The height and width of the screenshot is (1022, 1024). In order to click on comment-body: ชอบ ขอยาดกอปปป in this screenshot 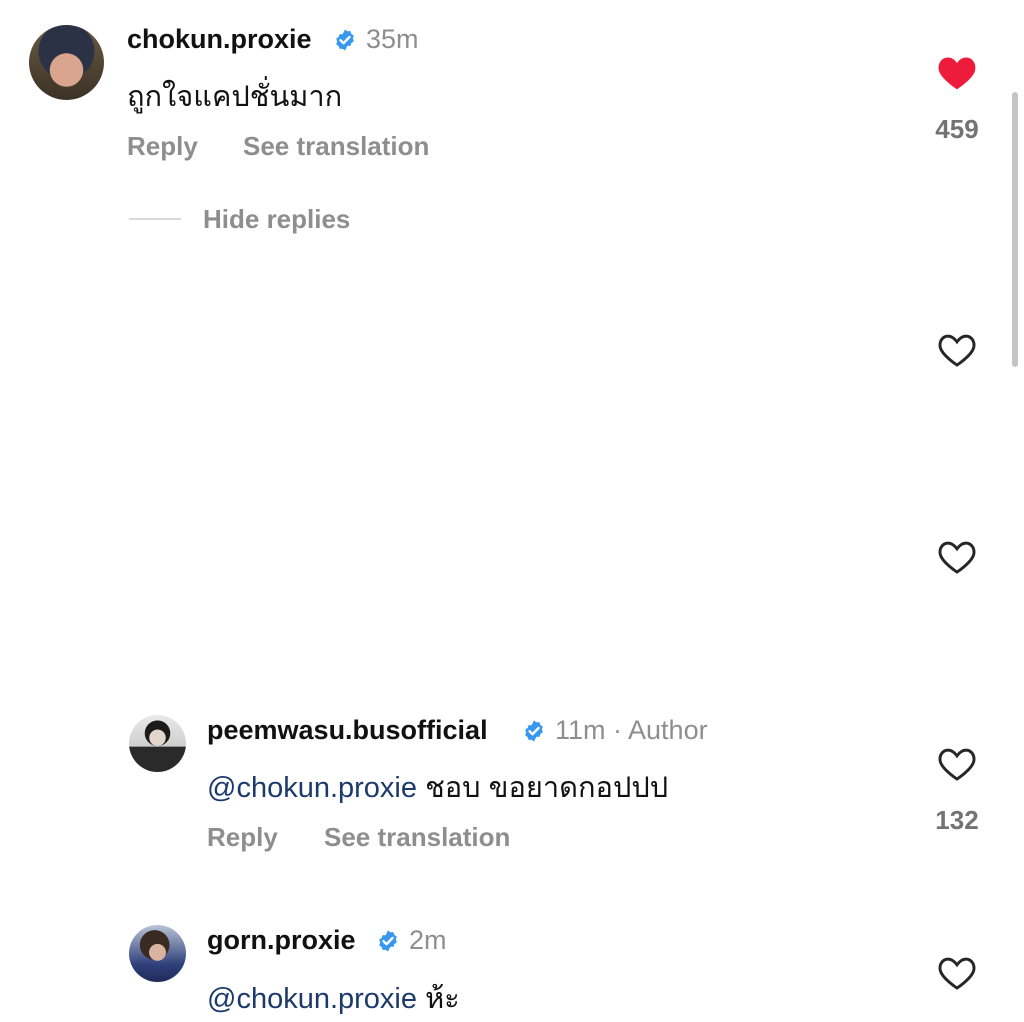, I will do `click(547, 788)`.